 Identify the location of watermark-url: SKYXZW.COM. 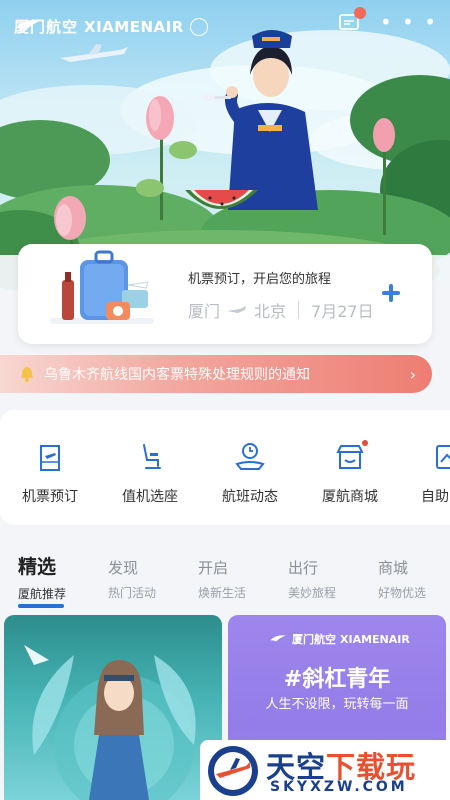
(339, 787).